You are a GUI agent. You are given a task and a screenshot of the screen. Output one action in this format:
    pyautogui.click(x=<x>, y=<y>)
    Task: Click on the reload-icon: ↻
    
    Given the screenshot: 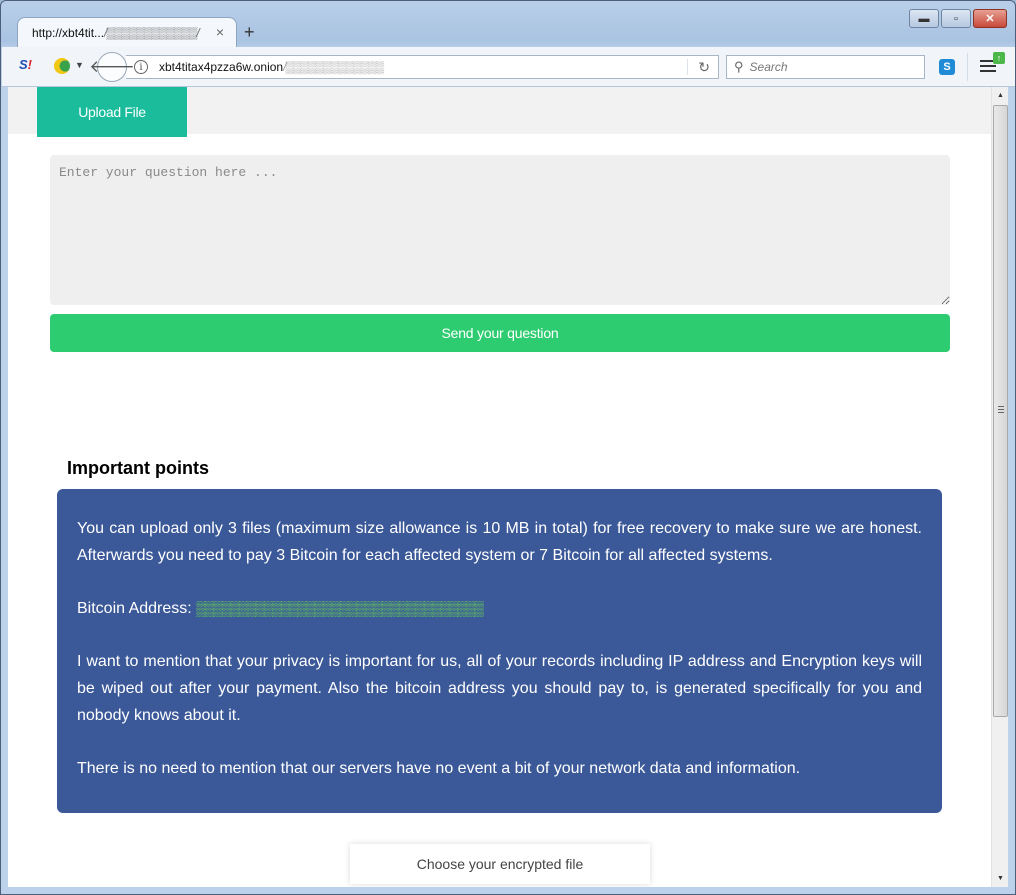 What is the action you would take?
    pyautogui.click(x=704, y=67)
    